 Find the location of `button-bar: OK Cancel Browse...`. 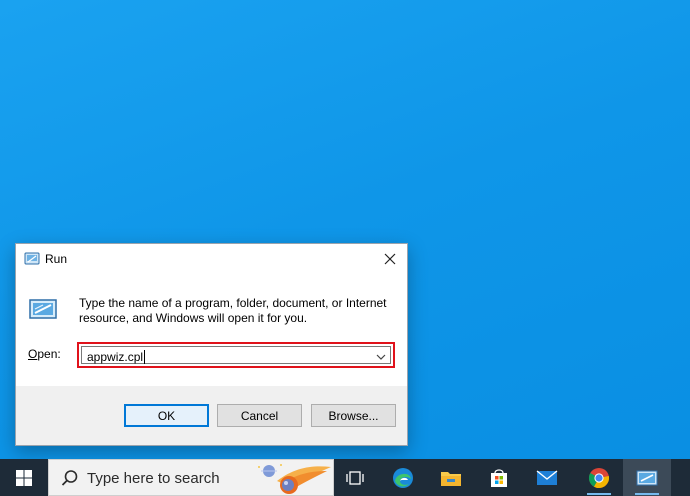

button-bar: OK Cancel Browse... is located at coordinates (211, 415).